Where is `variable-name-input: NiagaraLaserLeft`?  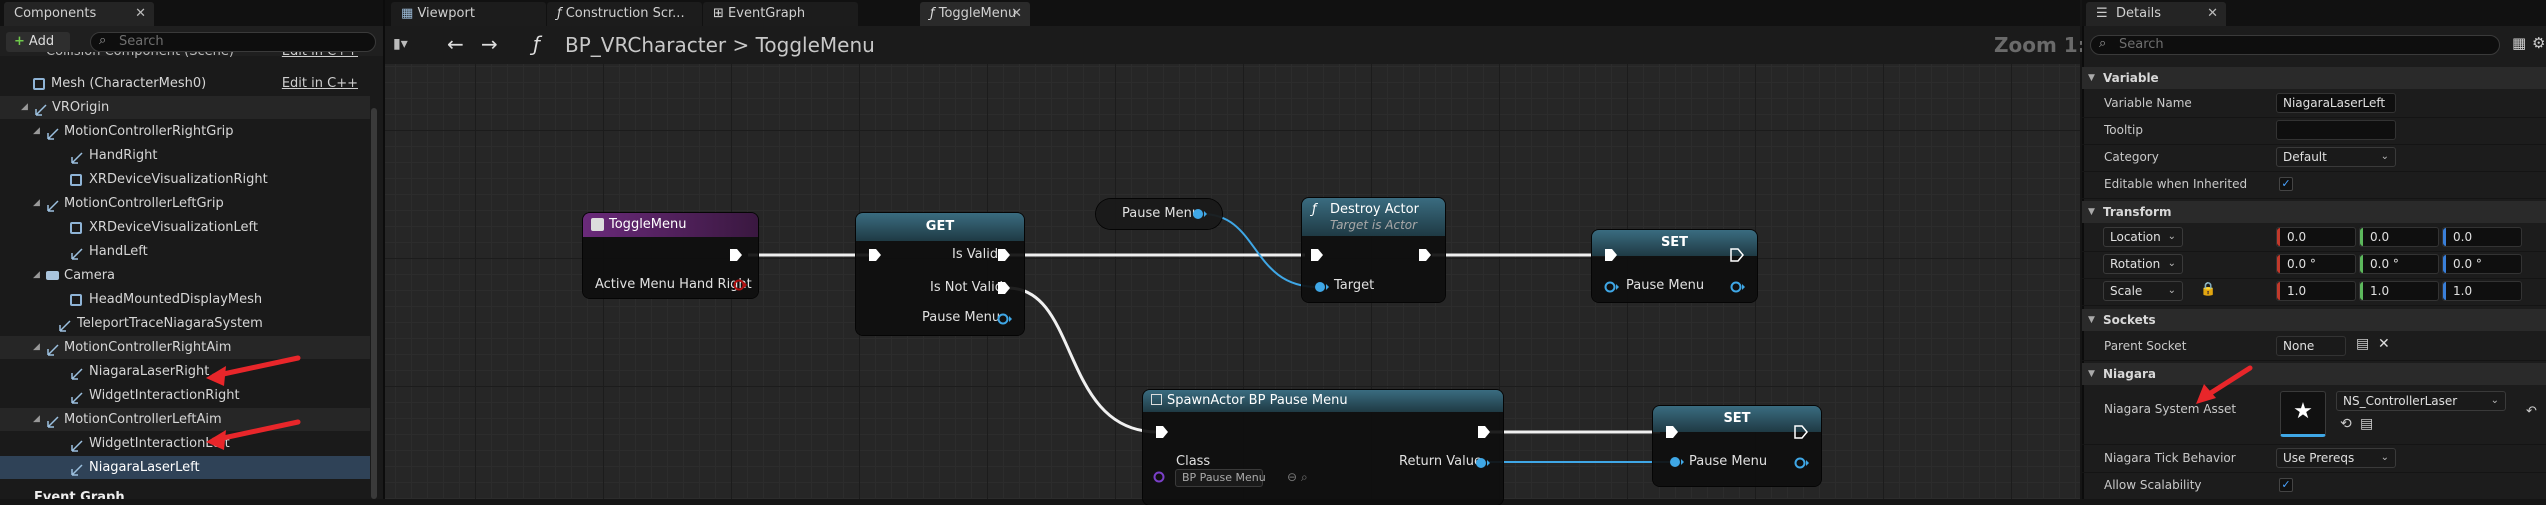 variable-name-input: NiagaraLaserLeft is located at coordinates (2336, 103).